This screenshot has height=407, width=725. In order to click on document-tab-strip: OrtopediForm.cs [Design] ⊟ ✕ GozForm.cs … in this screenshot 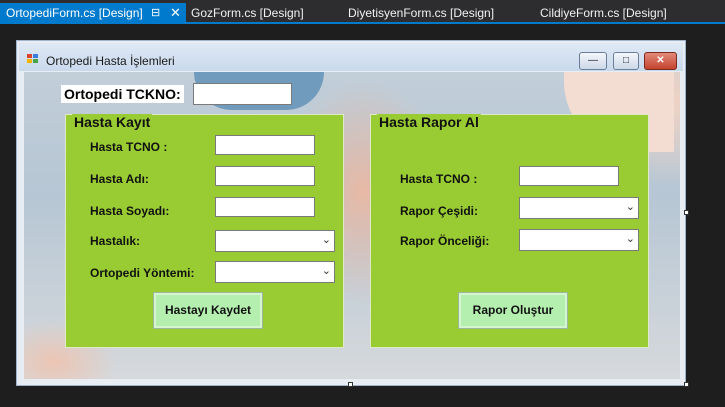, I will do `click(362, 12)`.